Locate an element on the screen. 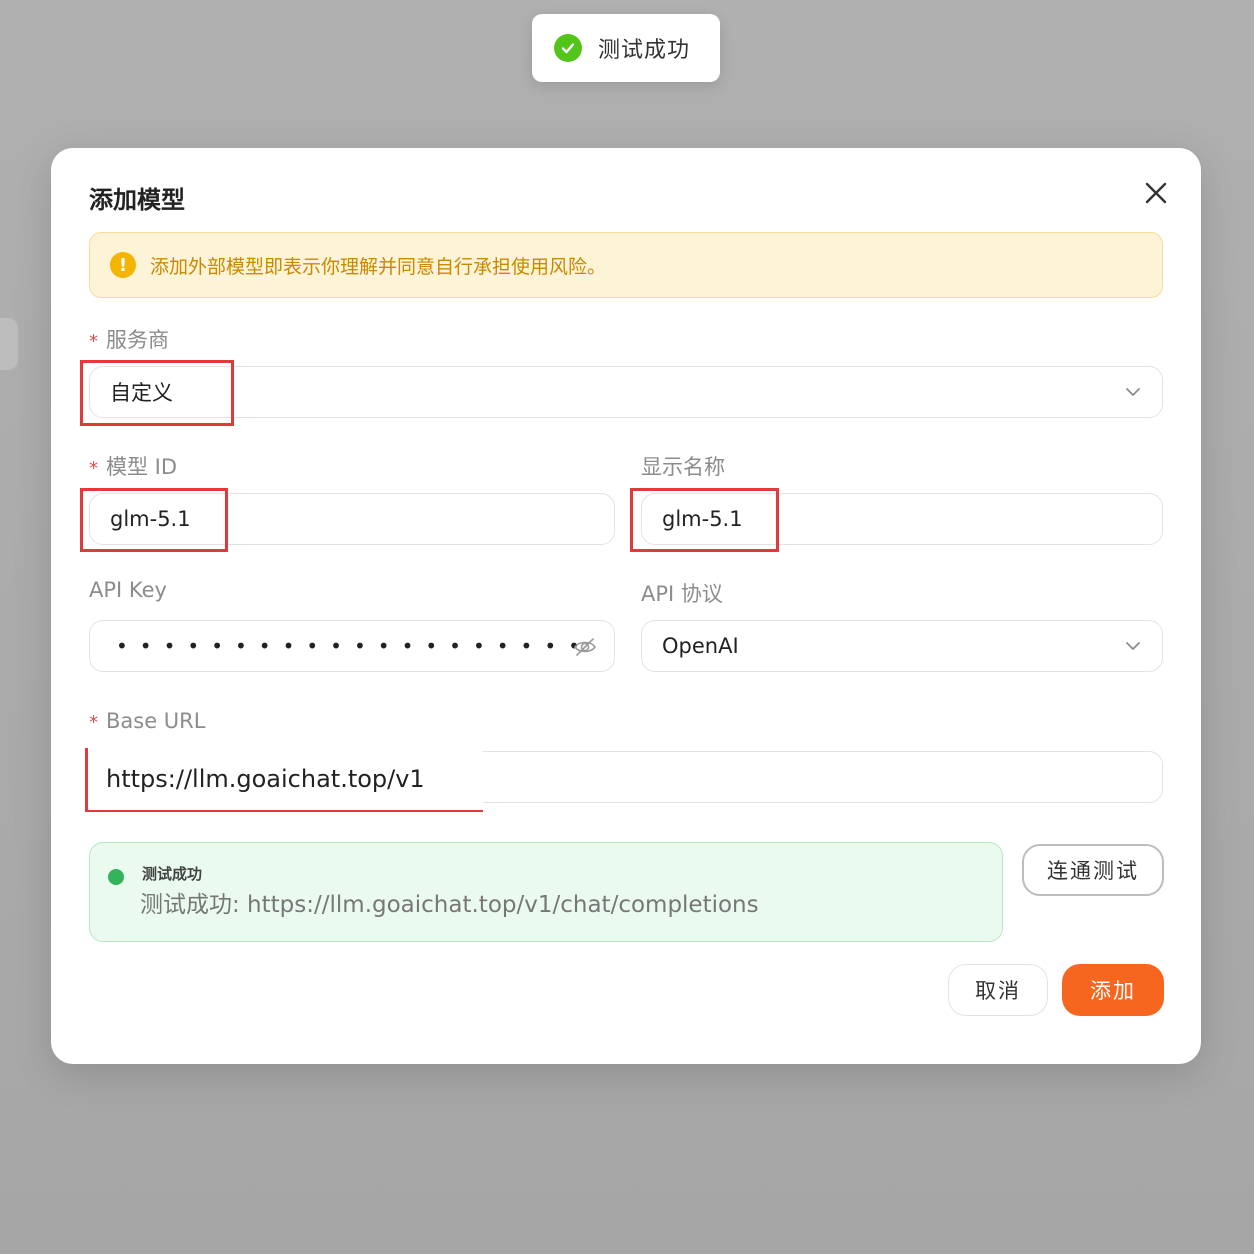  model-id-label-text: 模型 ID is located at coordinates (142, 467).